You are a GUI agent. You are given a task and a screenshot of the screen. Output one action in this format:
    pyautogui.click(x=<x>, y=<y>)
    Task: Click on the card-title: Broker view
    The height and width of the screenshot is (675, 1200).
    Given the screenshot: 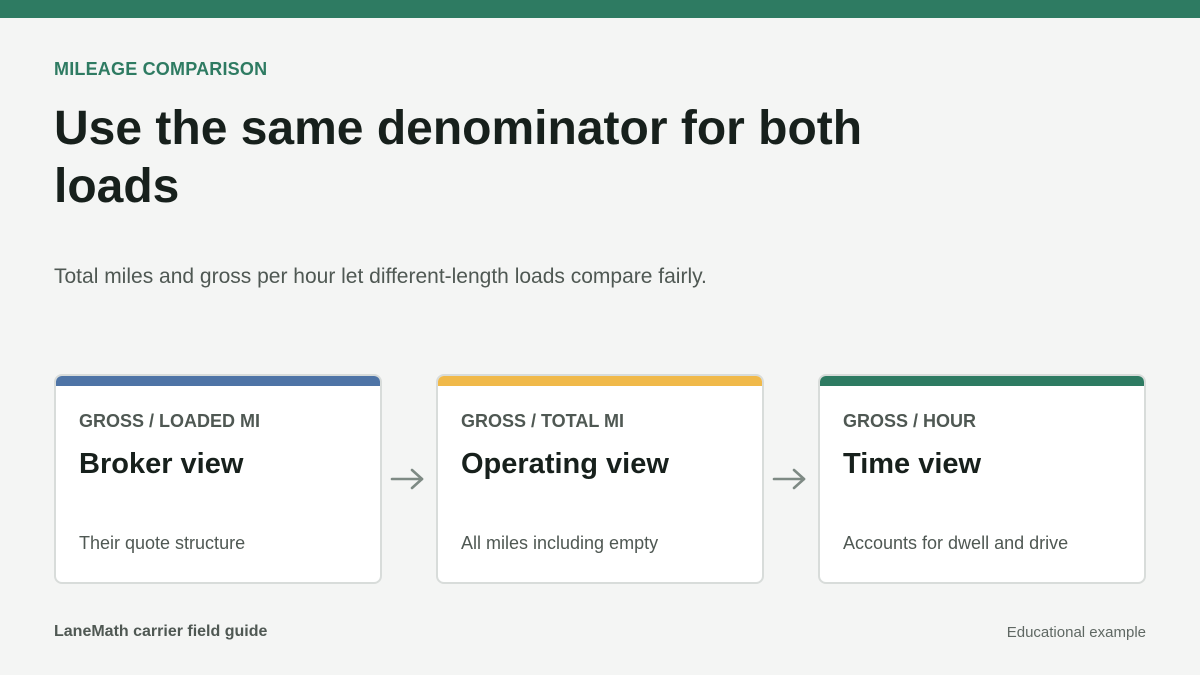 What is the action you would take?
    pyautogui.click(x=161, y=464)
    